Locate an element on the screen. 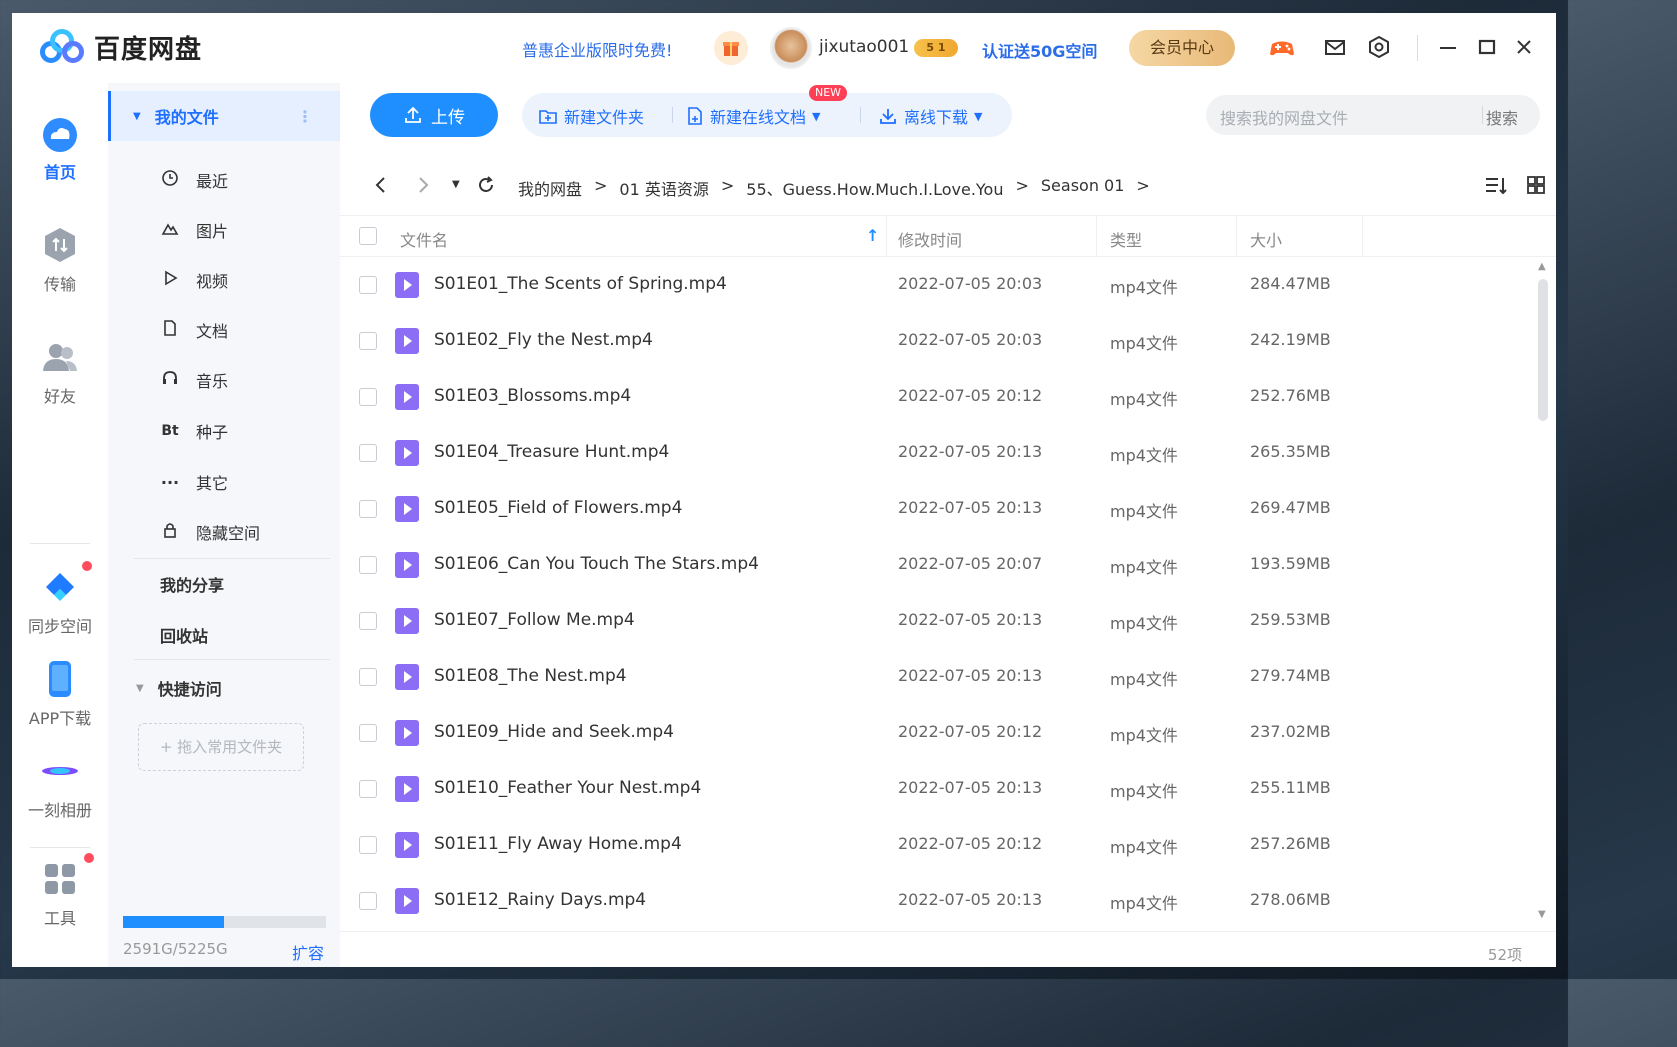 Image resolution: width=1677 pixels, height=1047 pixels. sidebar-item-recent: 最近 is located at coordinates (224, 180).